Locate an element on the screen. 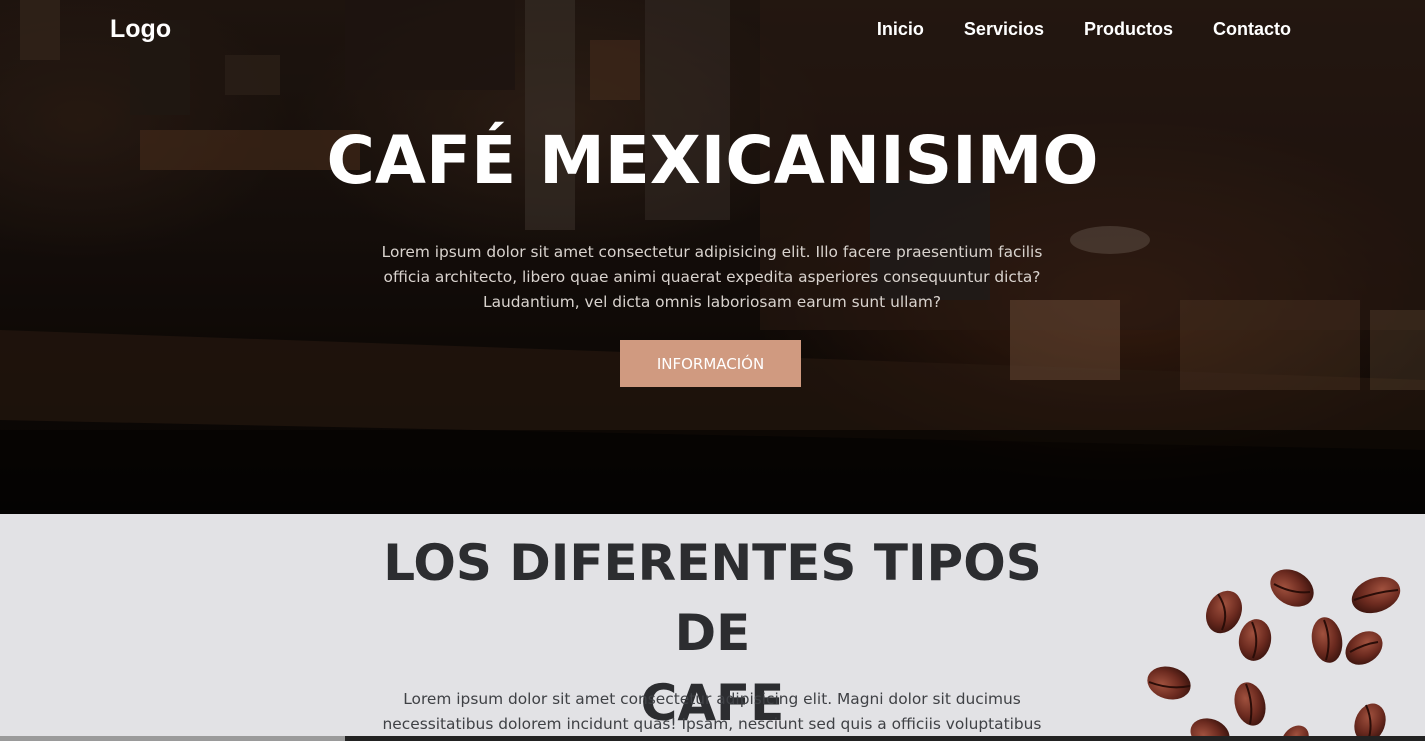 This screenshot has height=741, width=1425. coffee-beans-image is located at coordinates (1274, 655).